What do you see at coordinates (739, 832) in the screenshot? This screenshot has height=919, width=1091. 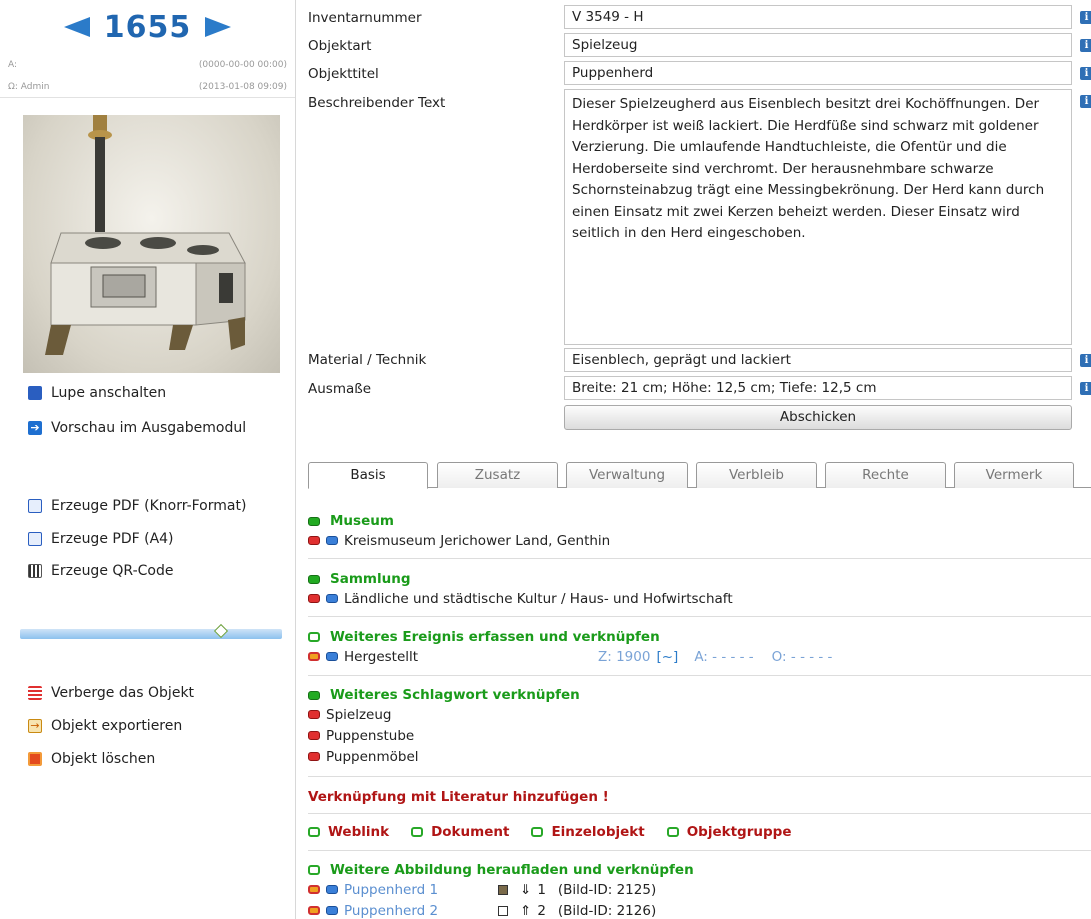 I see `object-group-label: Objektgruppe` at bounding box center [739, 832].